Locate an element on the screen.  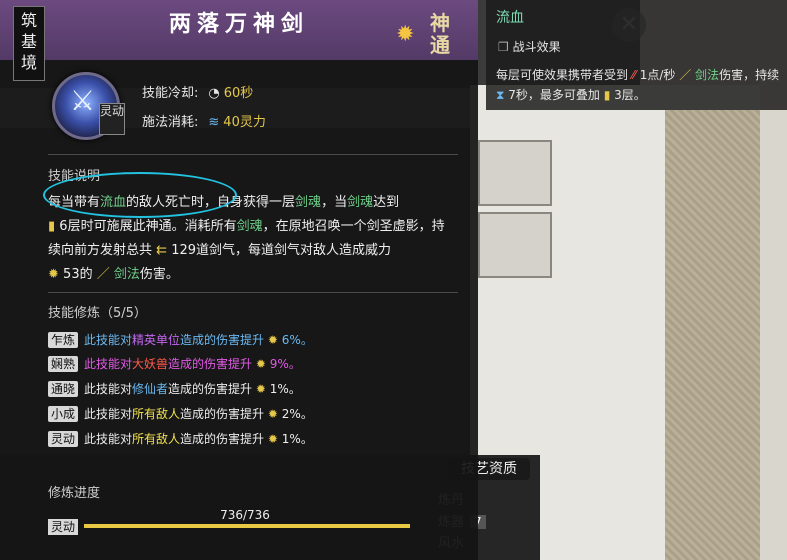
hourglass-icon: ⧗ is located at coordinates (500, 95).